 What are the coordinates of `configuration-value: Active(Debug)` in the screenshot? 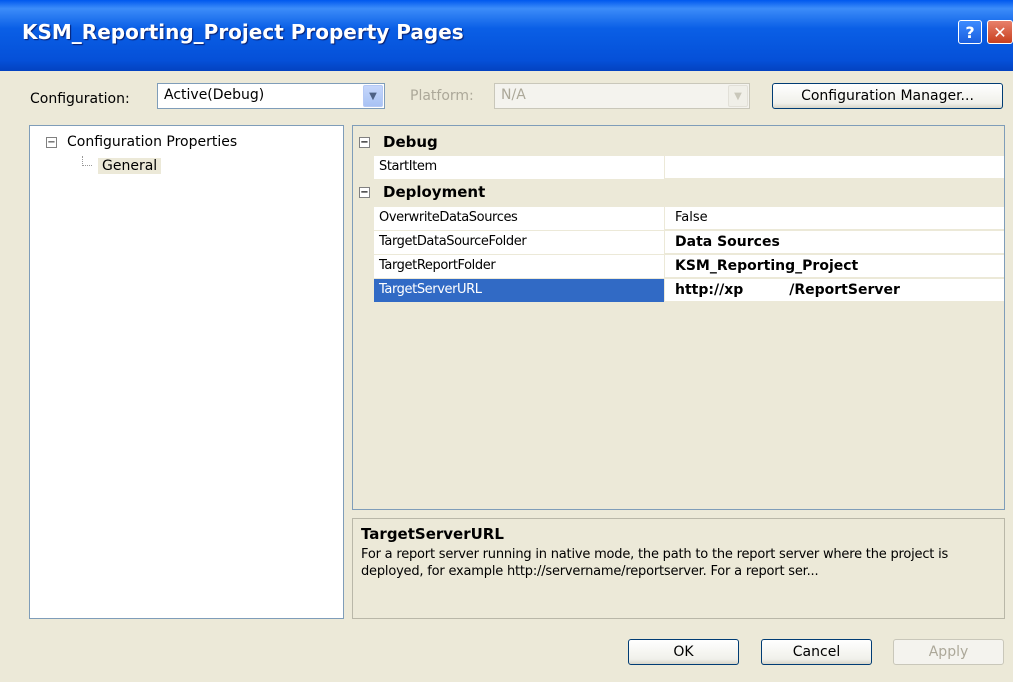 It's located at (214, 95).